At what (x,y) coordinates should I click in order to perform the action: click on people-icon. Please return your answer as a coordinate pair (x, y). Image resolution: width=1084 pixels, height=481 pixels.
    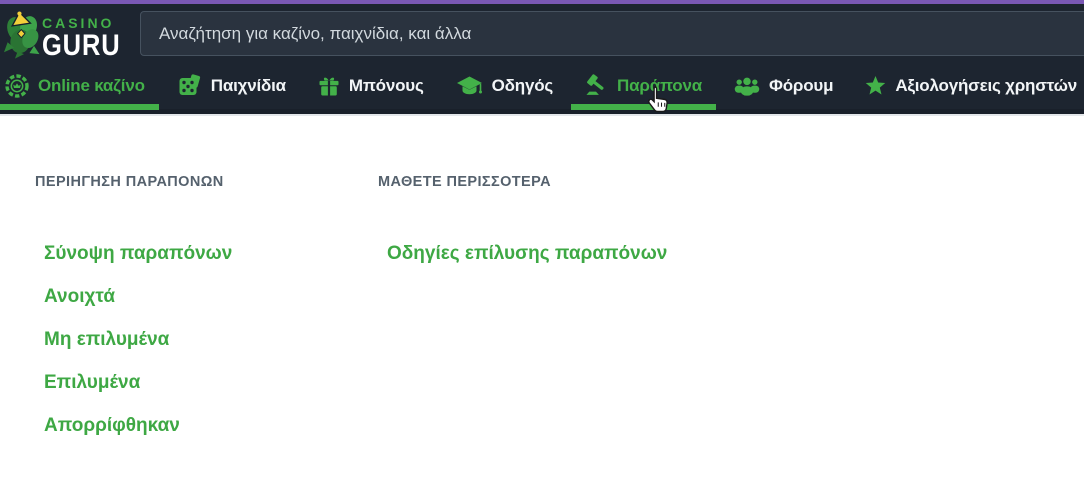
    Looking at the image, I should click on (747, 86).